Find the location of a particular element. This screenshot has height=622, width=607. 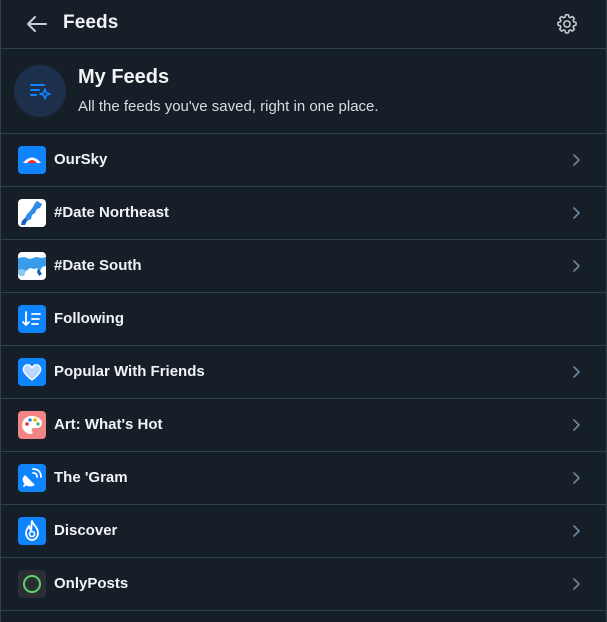

feed-item-discover: Discover is located at coordinates (303, 531).